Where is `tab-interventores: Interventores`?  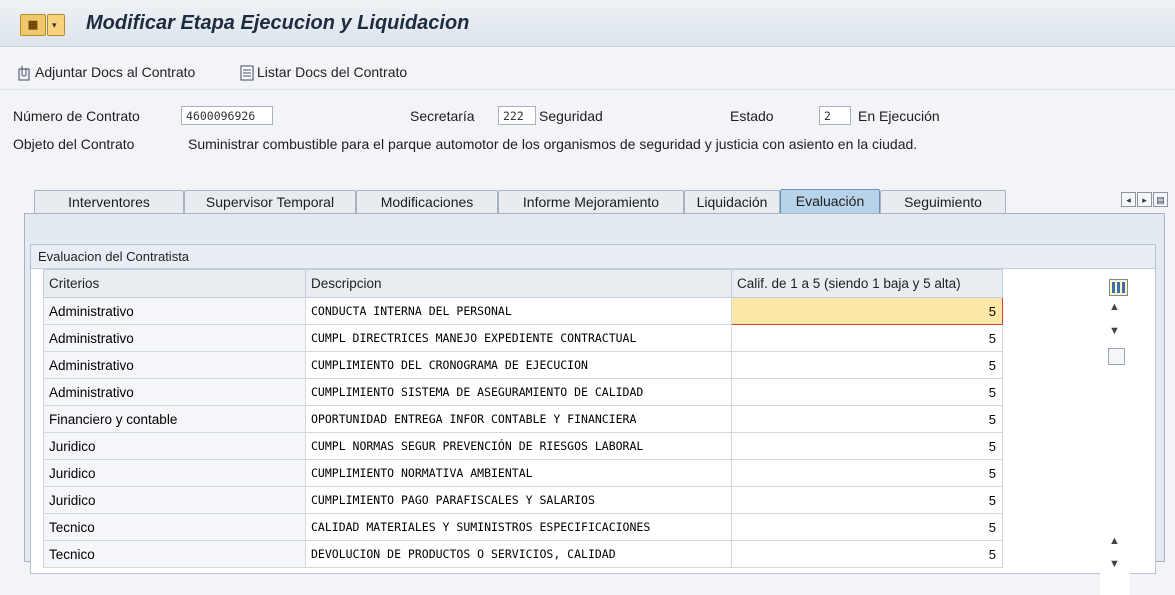
tab-interventores: Interventores is located at coordinates (109, 201).